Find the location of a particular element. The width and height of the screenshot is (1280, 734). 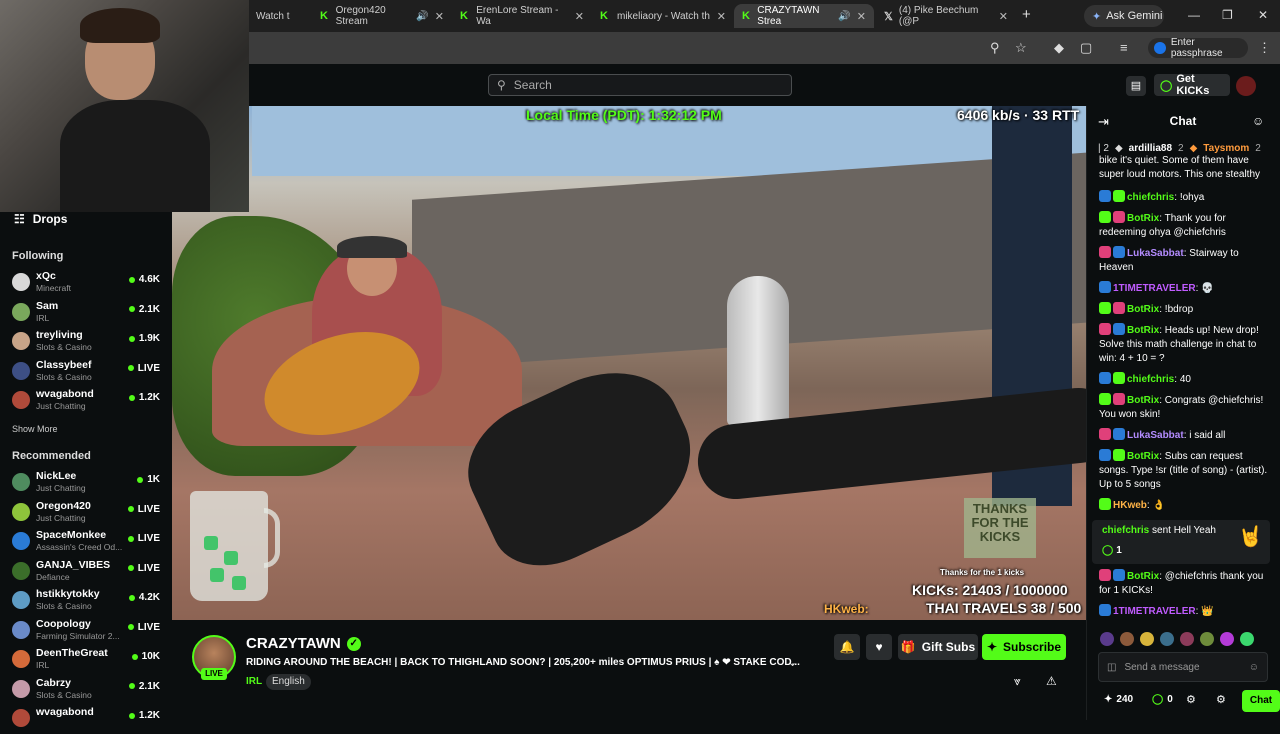

sidebar-channel-item: xQc Minecraft 4.6K is located at coordinates (86, 284).